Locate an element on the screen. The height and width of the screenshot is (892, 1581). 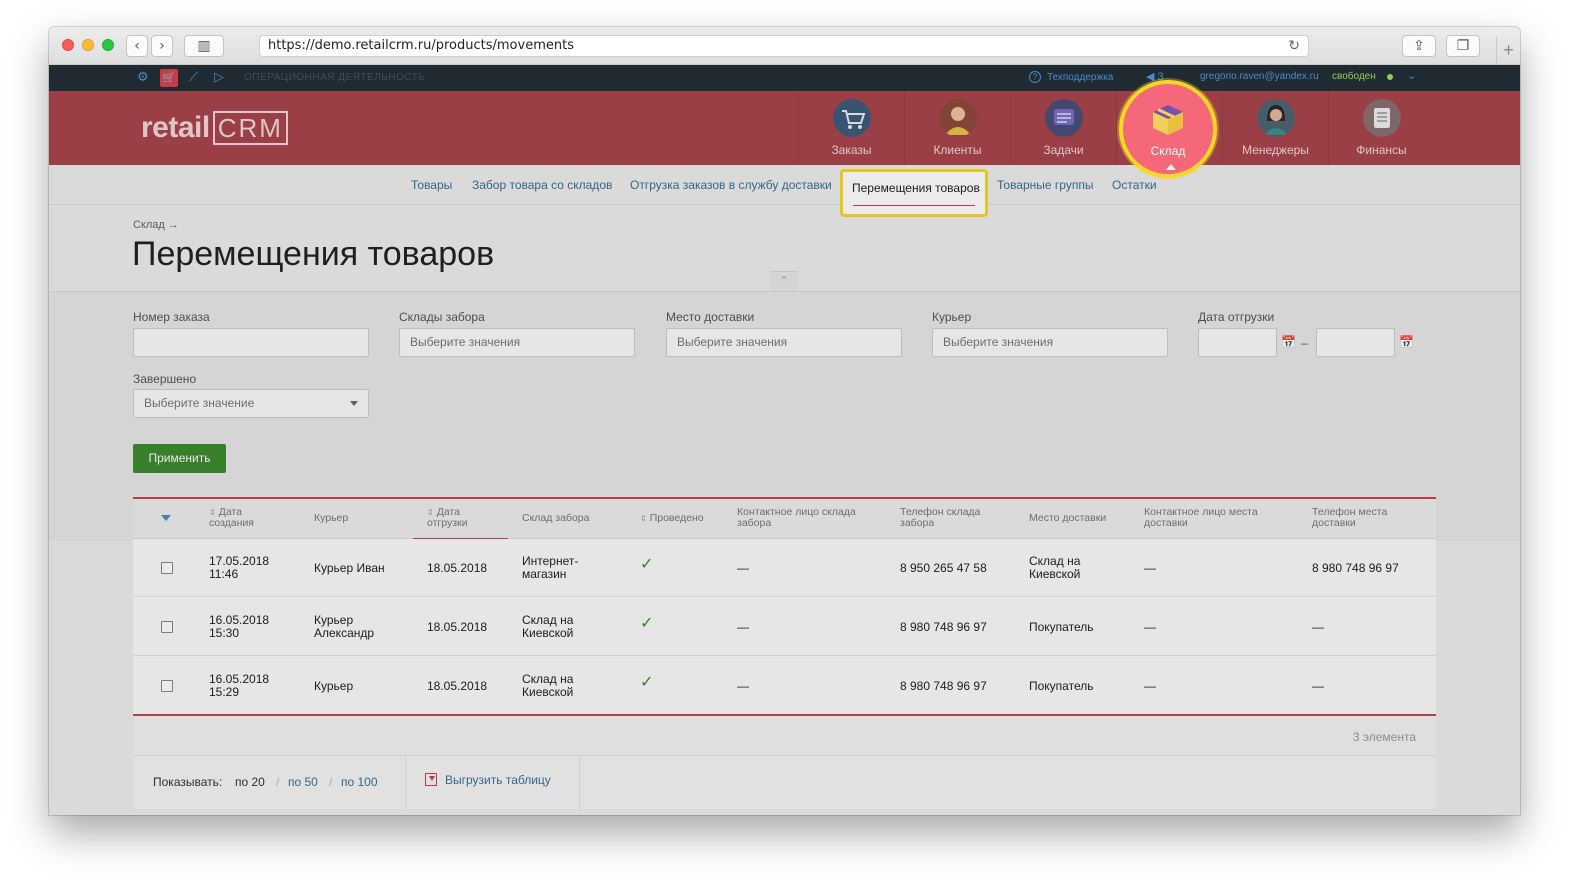
page-size-50: по 50 is located at coordinates (303, 782).